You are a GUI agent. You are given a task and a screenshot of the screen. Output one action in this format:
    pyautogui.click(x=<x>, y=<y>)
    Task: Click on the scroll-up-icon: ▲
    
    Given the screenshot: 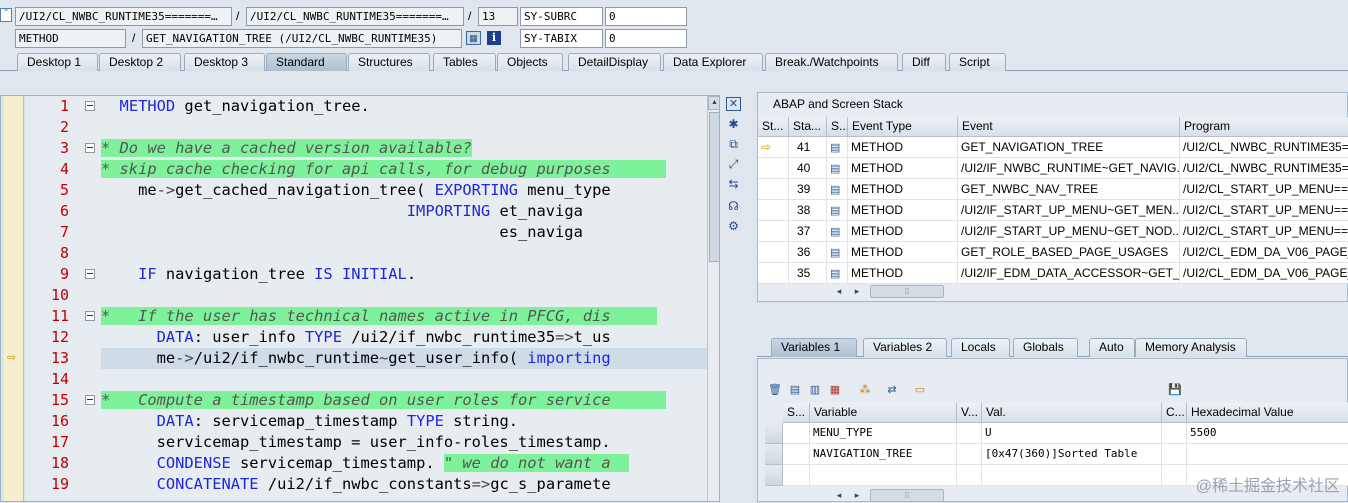 What is the action you would take?
    pyautogui.click(x=713, y=103)
    